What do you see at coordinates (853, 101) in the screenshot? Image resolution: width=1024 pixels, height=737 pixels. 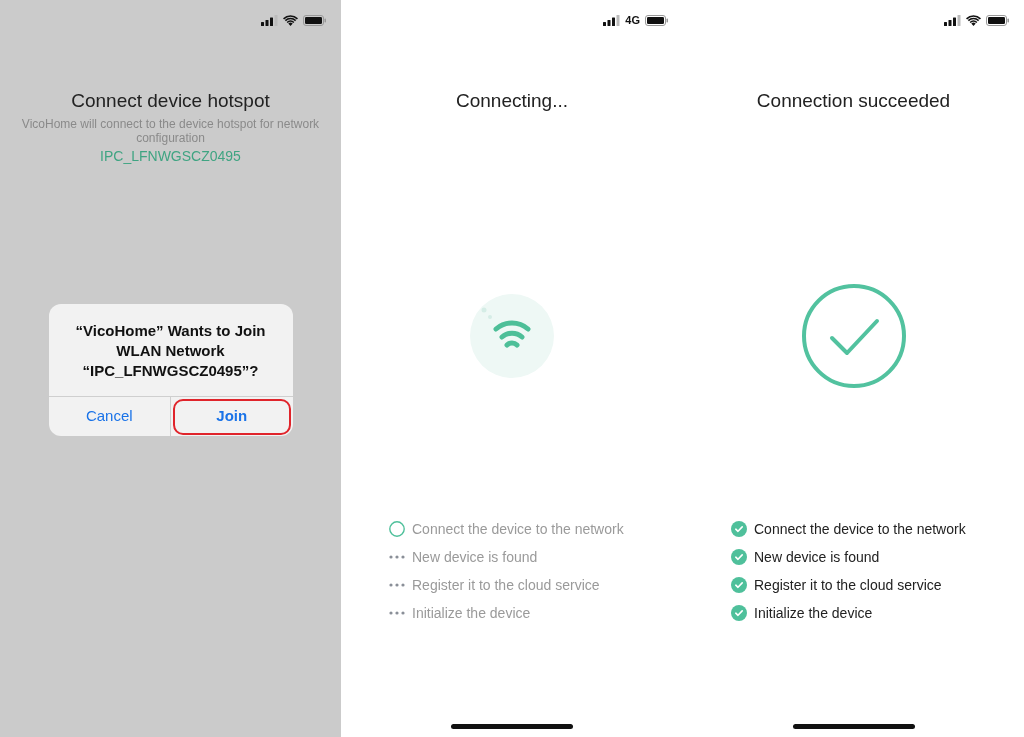 I see `screen-title: Connection succeeded` at bounding box center [853, 101].